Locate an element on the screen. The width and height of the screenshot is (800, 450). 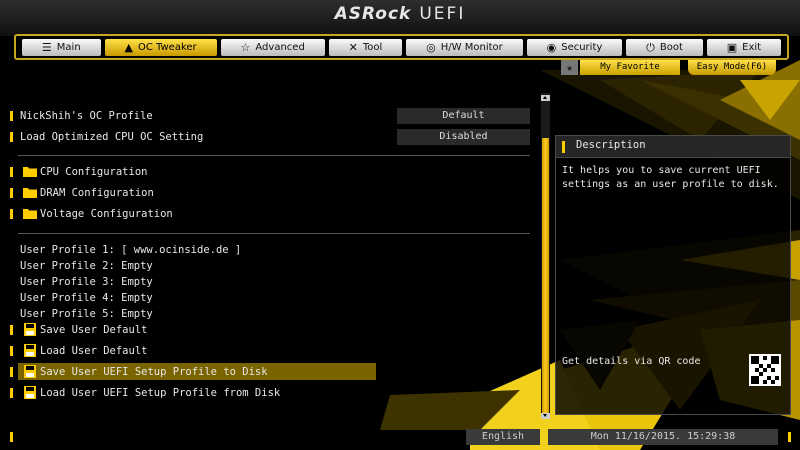
setting-row-load-cpu-oc: Load Optimized CPU OC Setting Disabled is located at coordinates (270, 137).